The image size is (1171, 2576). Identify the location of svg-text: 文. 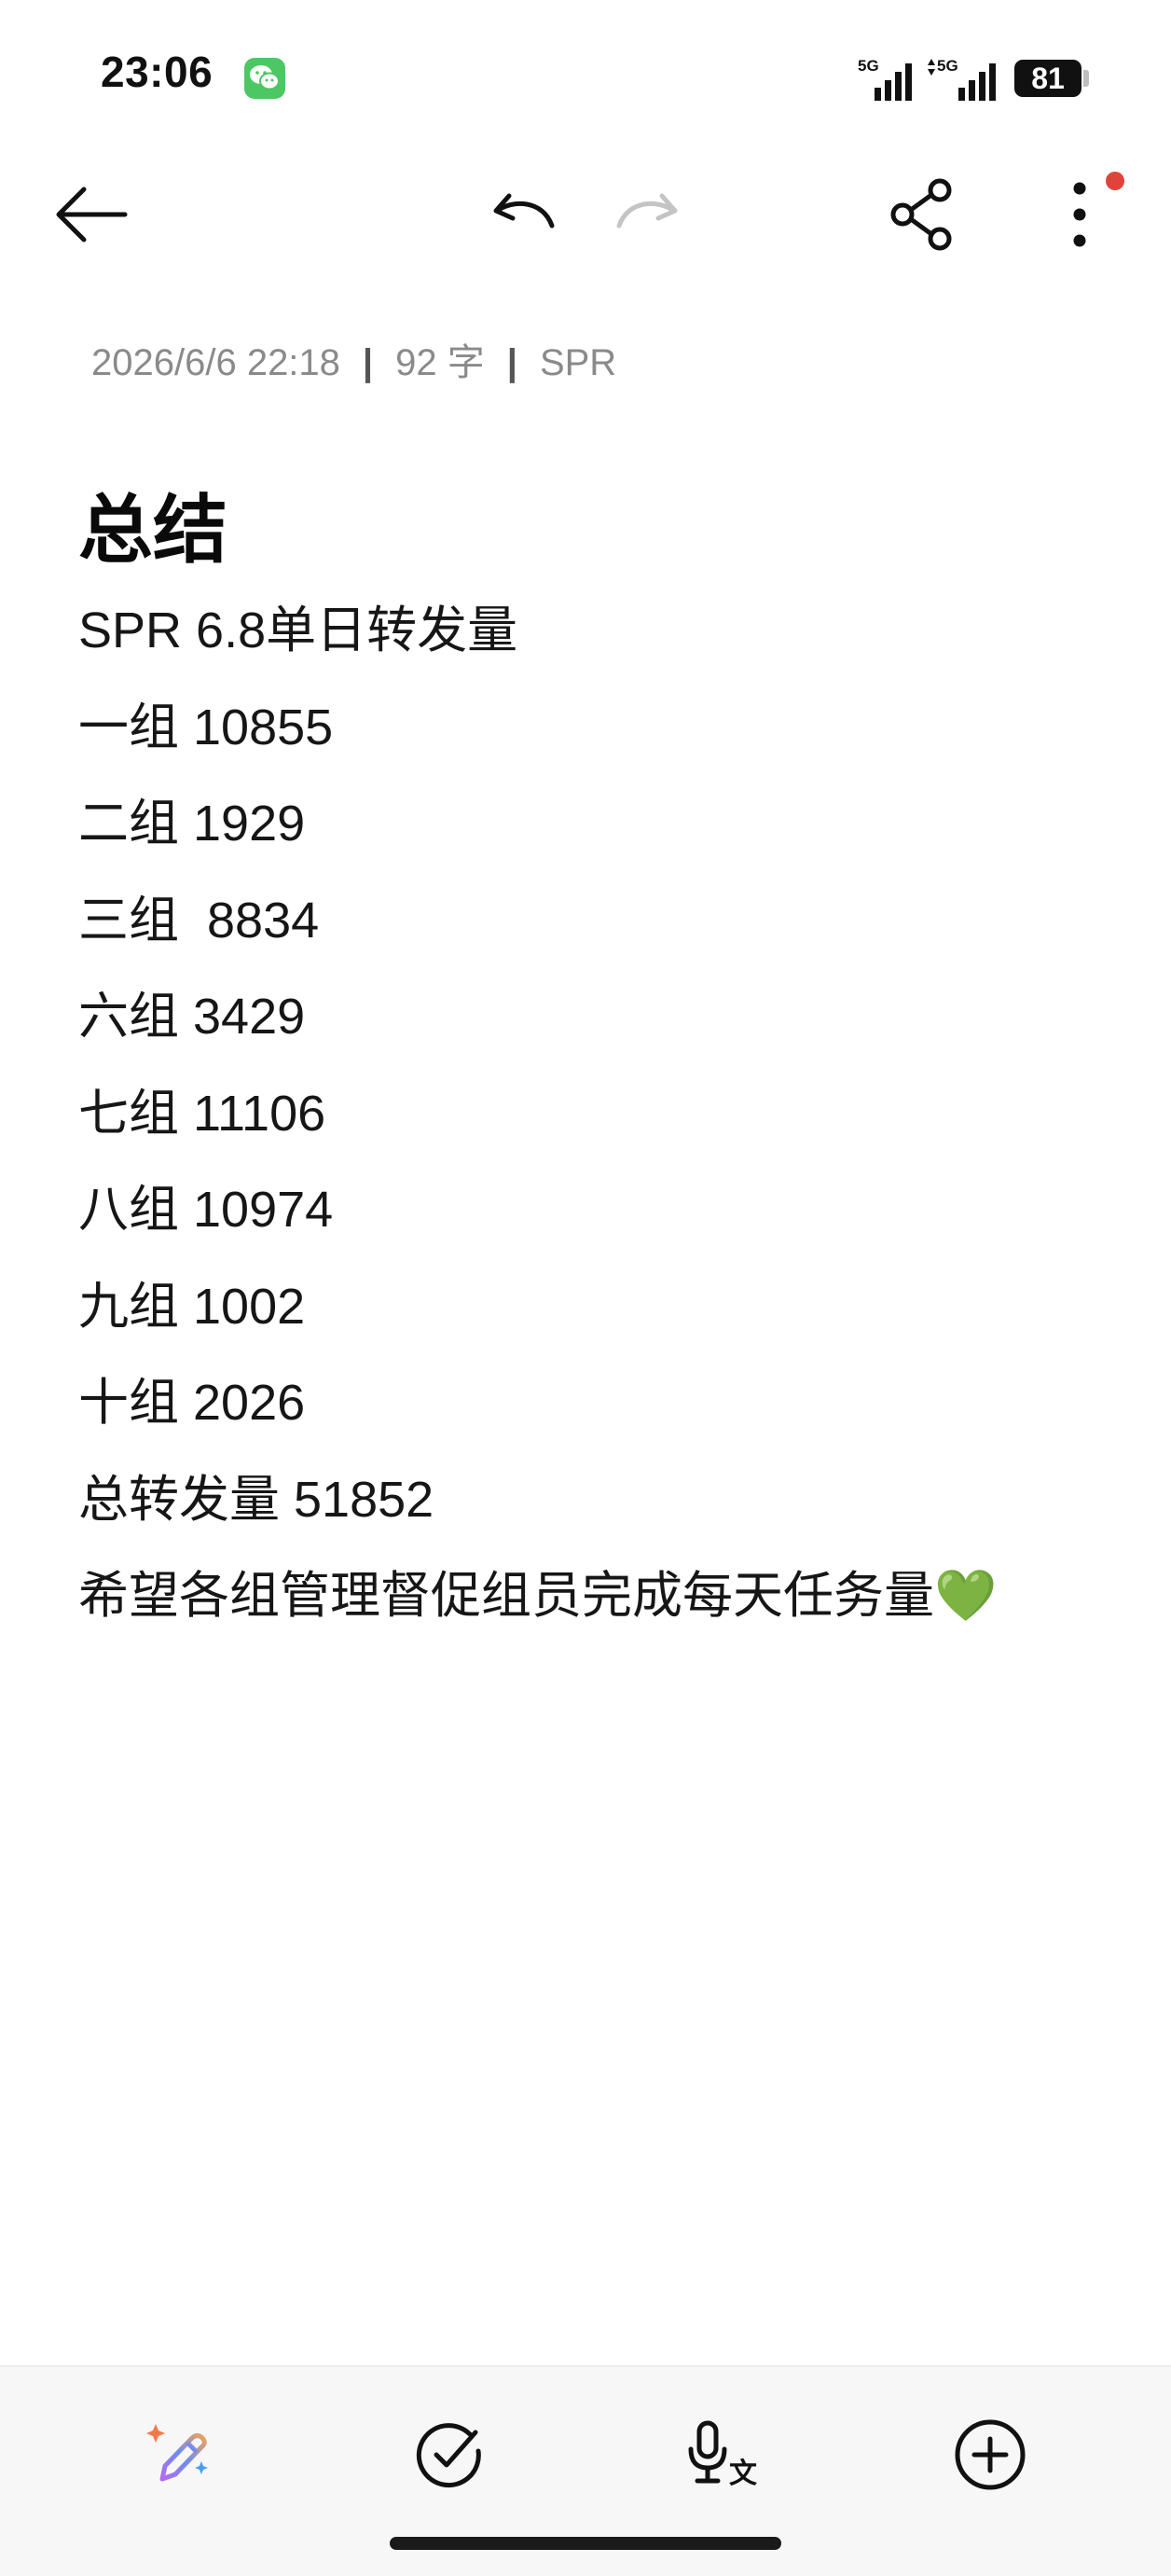
(743, 2474).